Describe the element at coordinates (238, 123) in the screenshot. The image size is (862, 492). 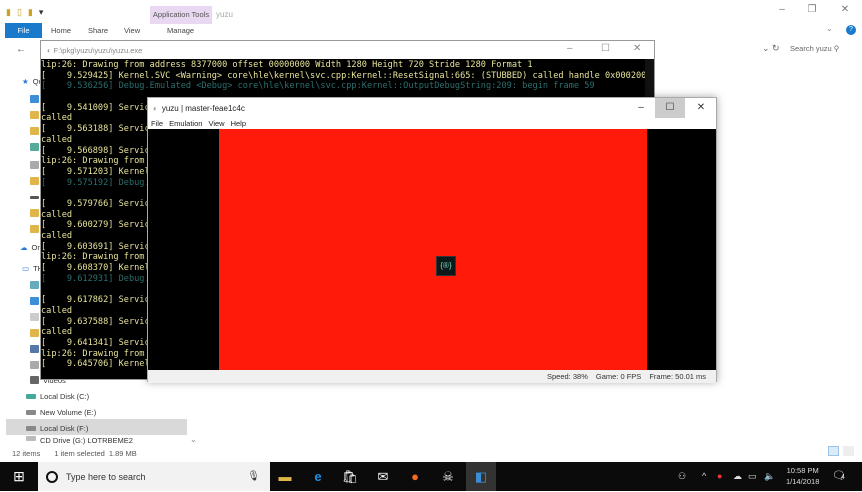
I see `menu-help: Help` at that location.